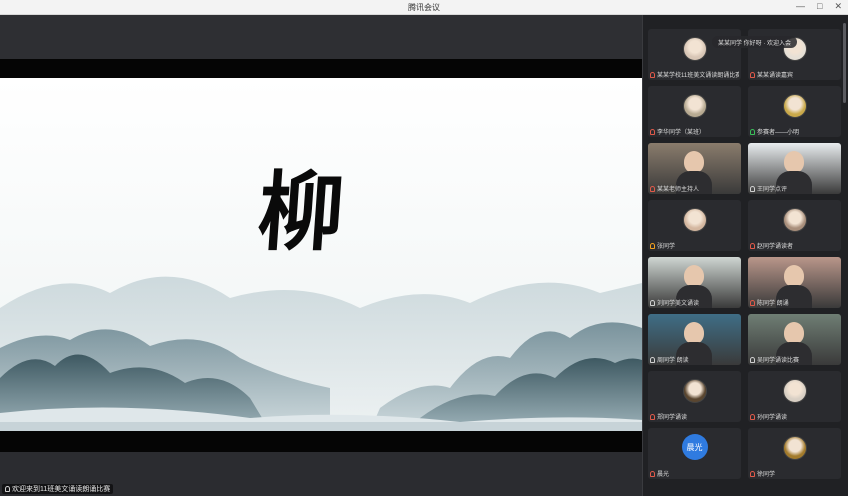  I want to click on participant-label: 晨光, so click(694, 473).